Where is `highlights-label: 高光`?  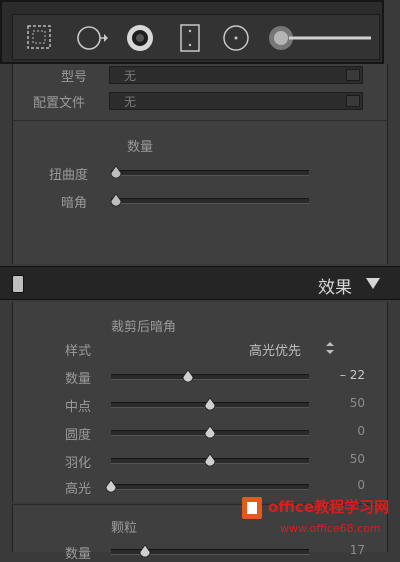 highlights-label: 高光 is located at coordinates (78, 489).